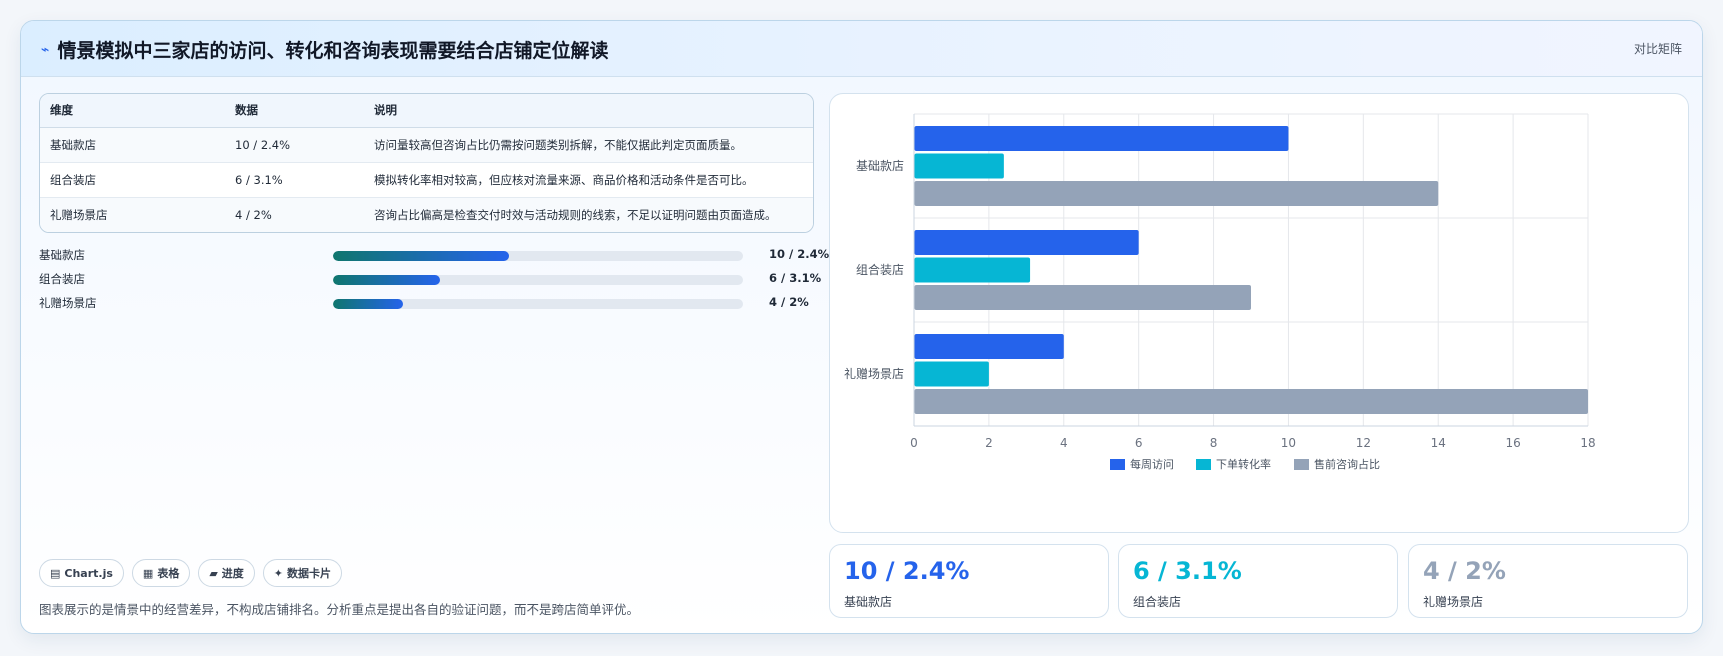 The height and width of the screenshot is (656, 1723). I want to click on legend-label: 每周访问, so click(1152, 464).